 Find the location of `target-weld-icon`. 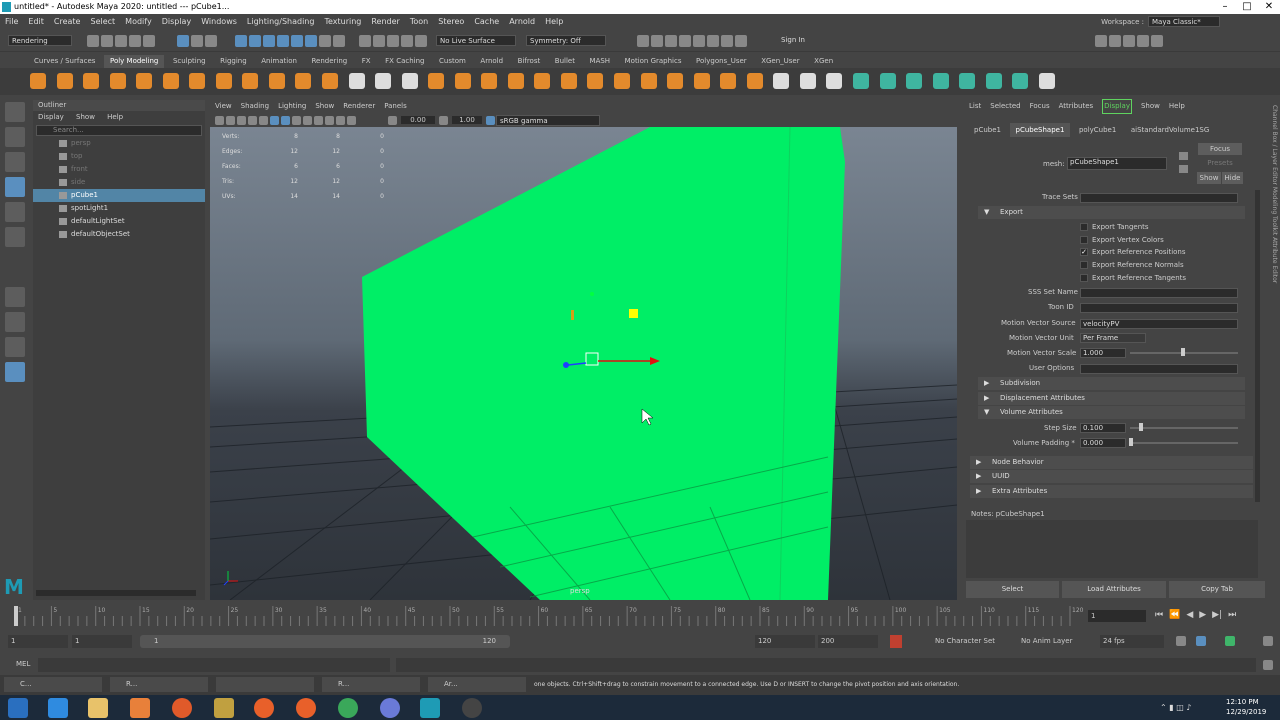

target-weld-icon is located at coordinates (754, 81).